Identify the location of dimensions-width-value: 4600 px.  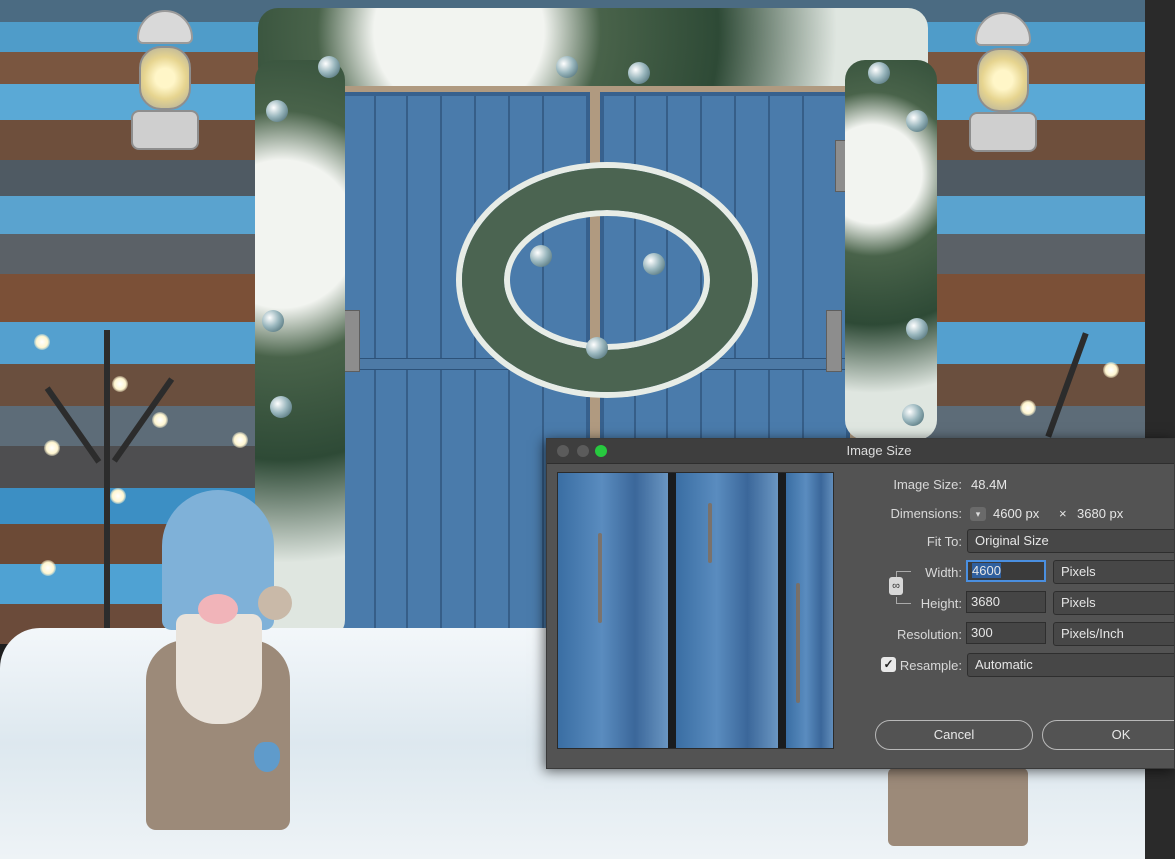
(1016, 513).